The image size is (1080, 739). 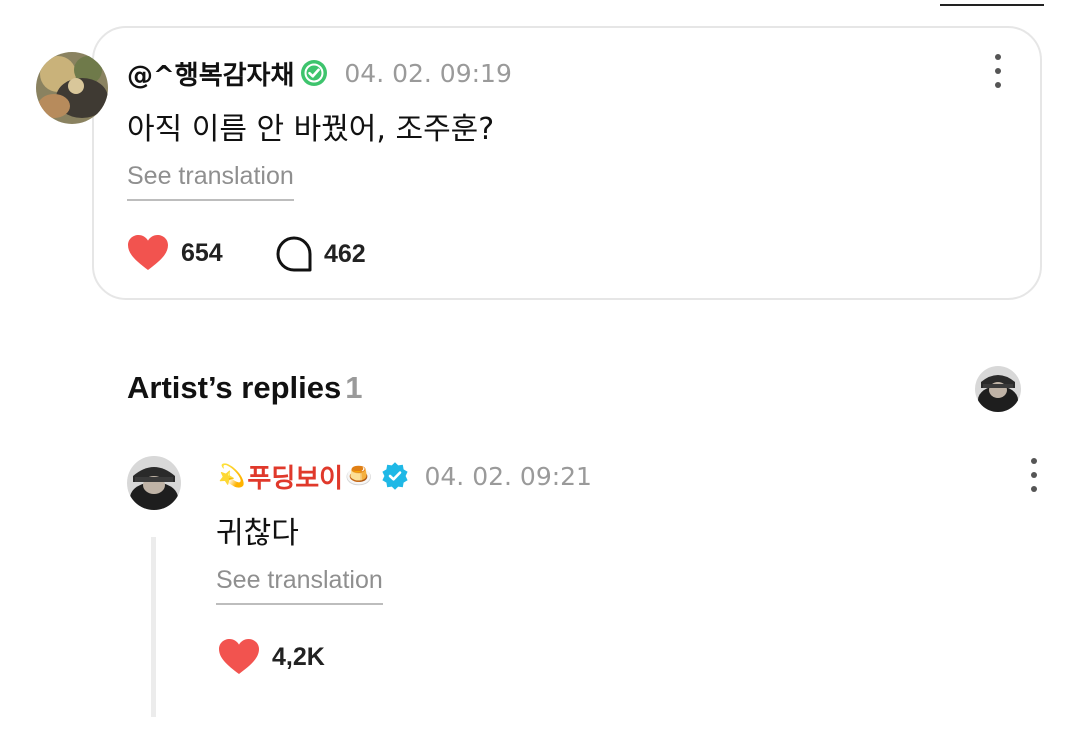 I want to click on fan-verified-badge-icon, so click(x=314, y=73).